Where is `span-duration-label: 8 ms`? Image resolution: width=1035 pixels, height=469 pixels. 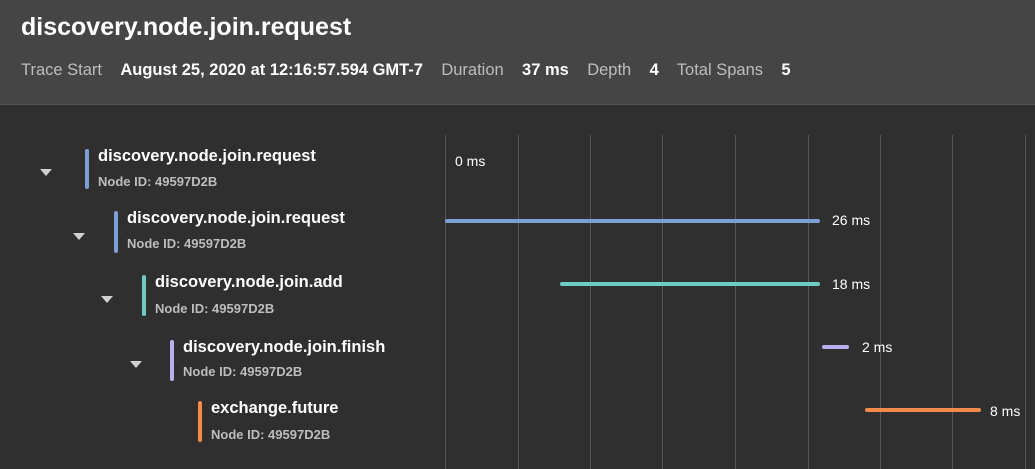
span-duration-label: 8 ms is located at coordinates (1005, 411).